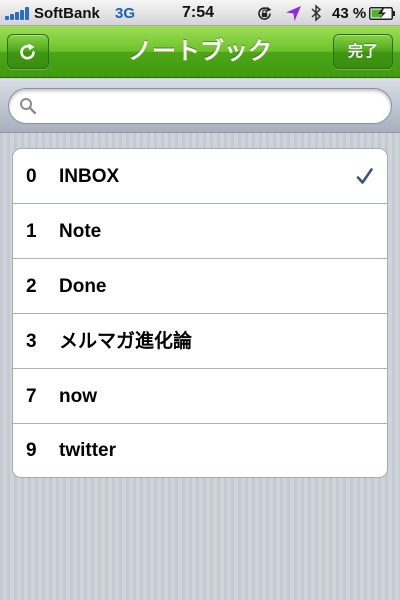  Describe the element at coordinates (200, 450) in the screenshot. I see `notebook-row-twitter: 9 twitter` at that location.